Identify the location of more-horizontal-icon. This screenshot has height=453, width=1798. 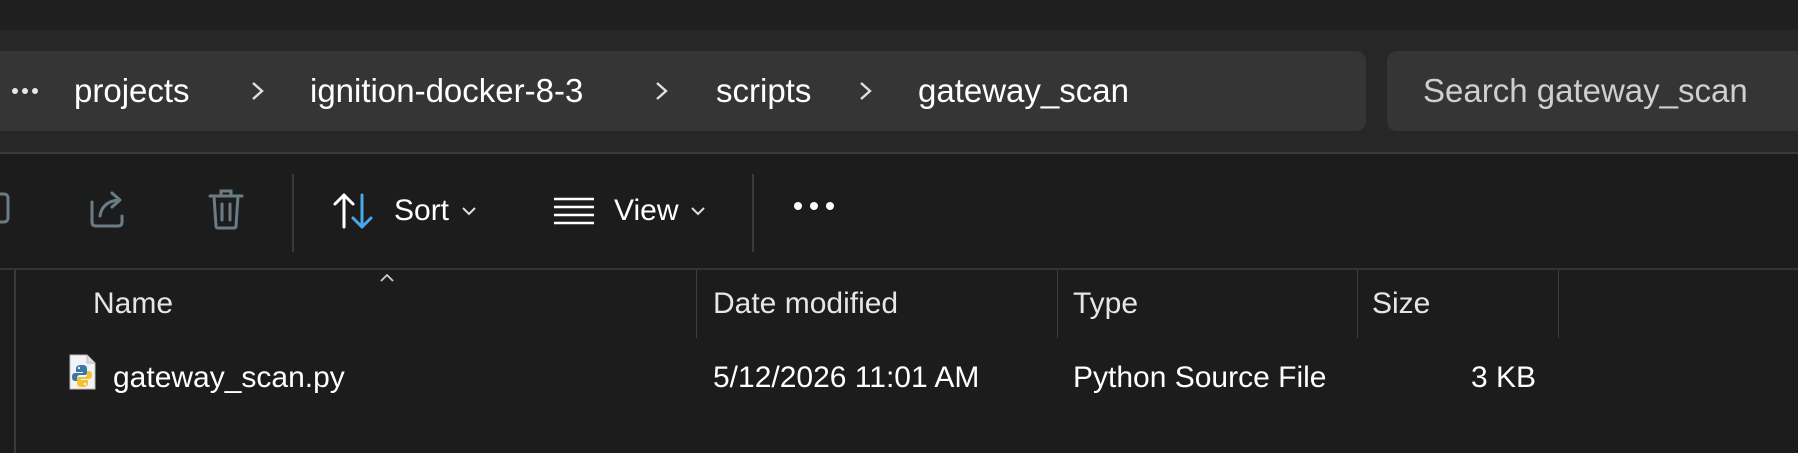
(814, 206).